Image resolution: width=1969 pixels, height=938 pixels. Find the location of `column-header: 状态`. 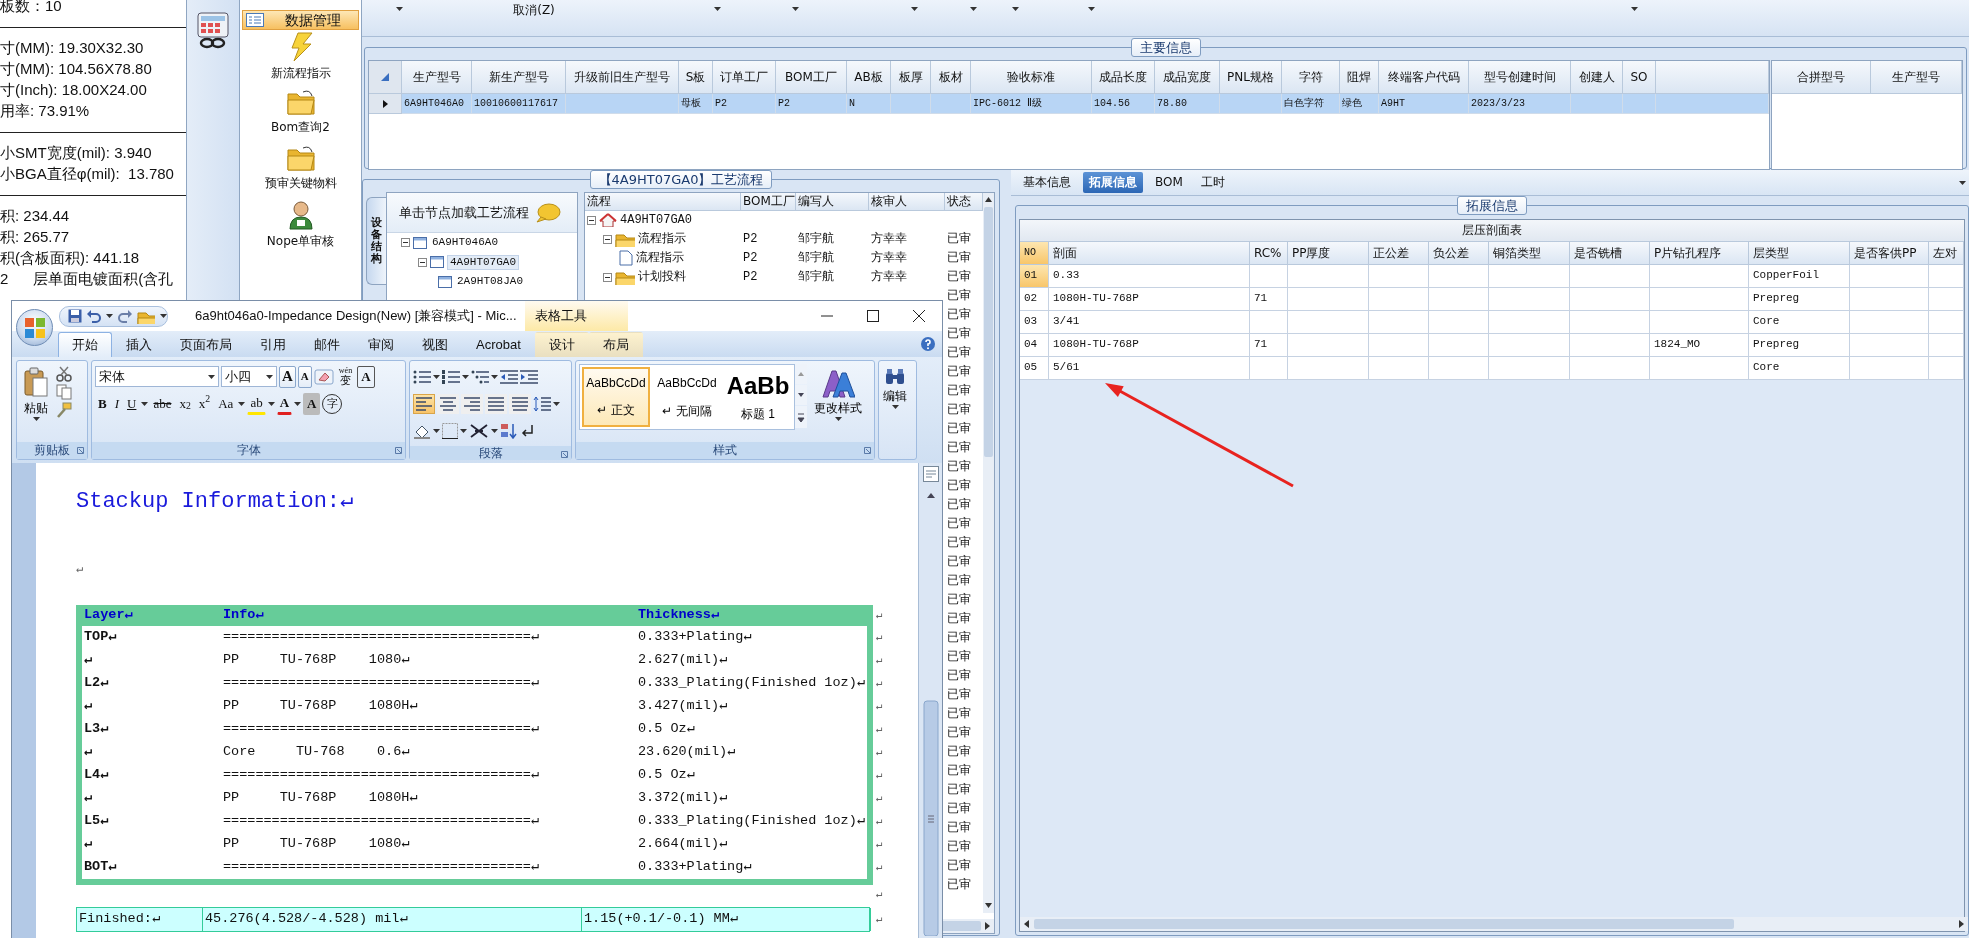

column-header: 状态 is located at coordinates (964, 202).